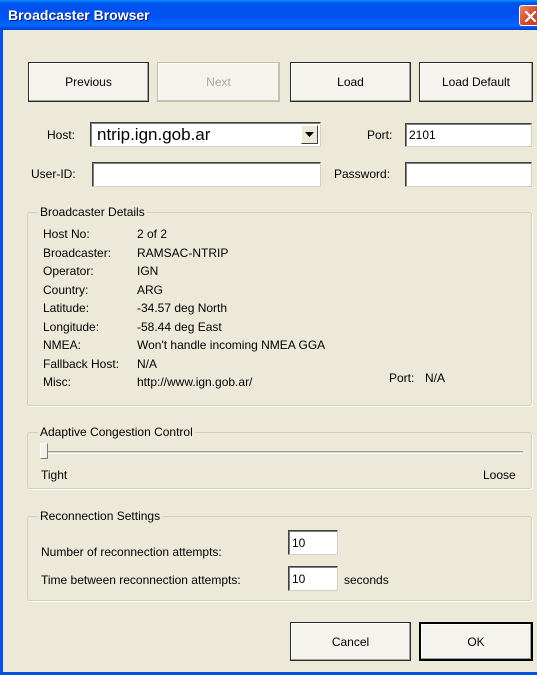  I want to click on detail-value-operator: IGN, so click(148, 271).